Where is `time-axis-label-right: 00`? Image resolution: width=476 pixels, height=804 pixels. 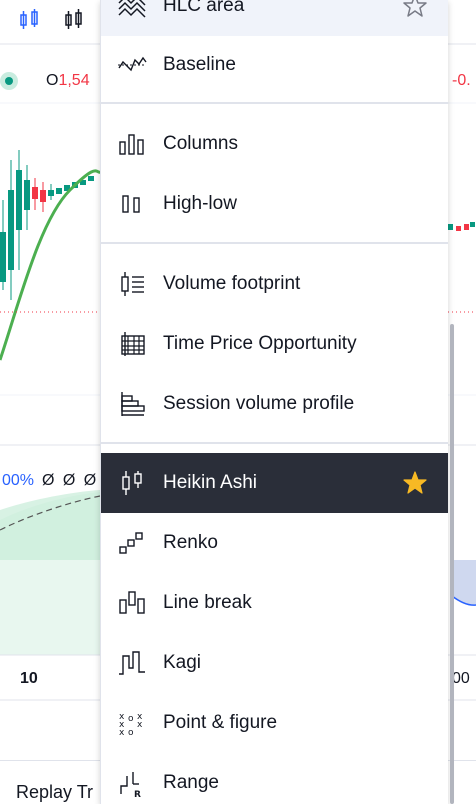
time-axis-label-right: 00 is located at coordinates (461, 678).